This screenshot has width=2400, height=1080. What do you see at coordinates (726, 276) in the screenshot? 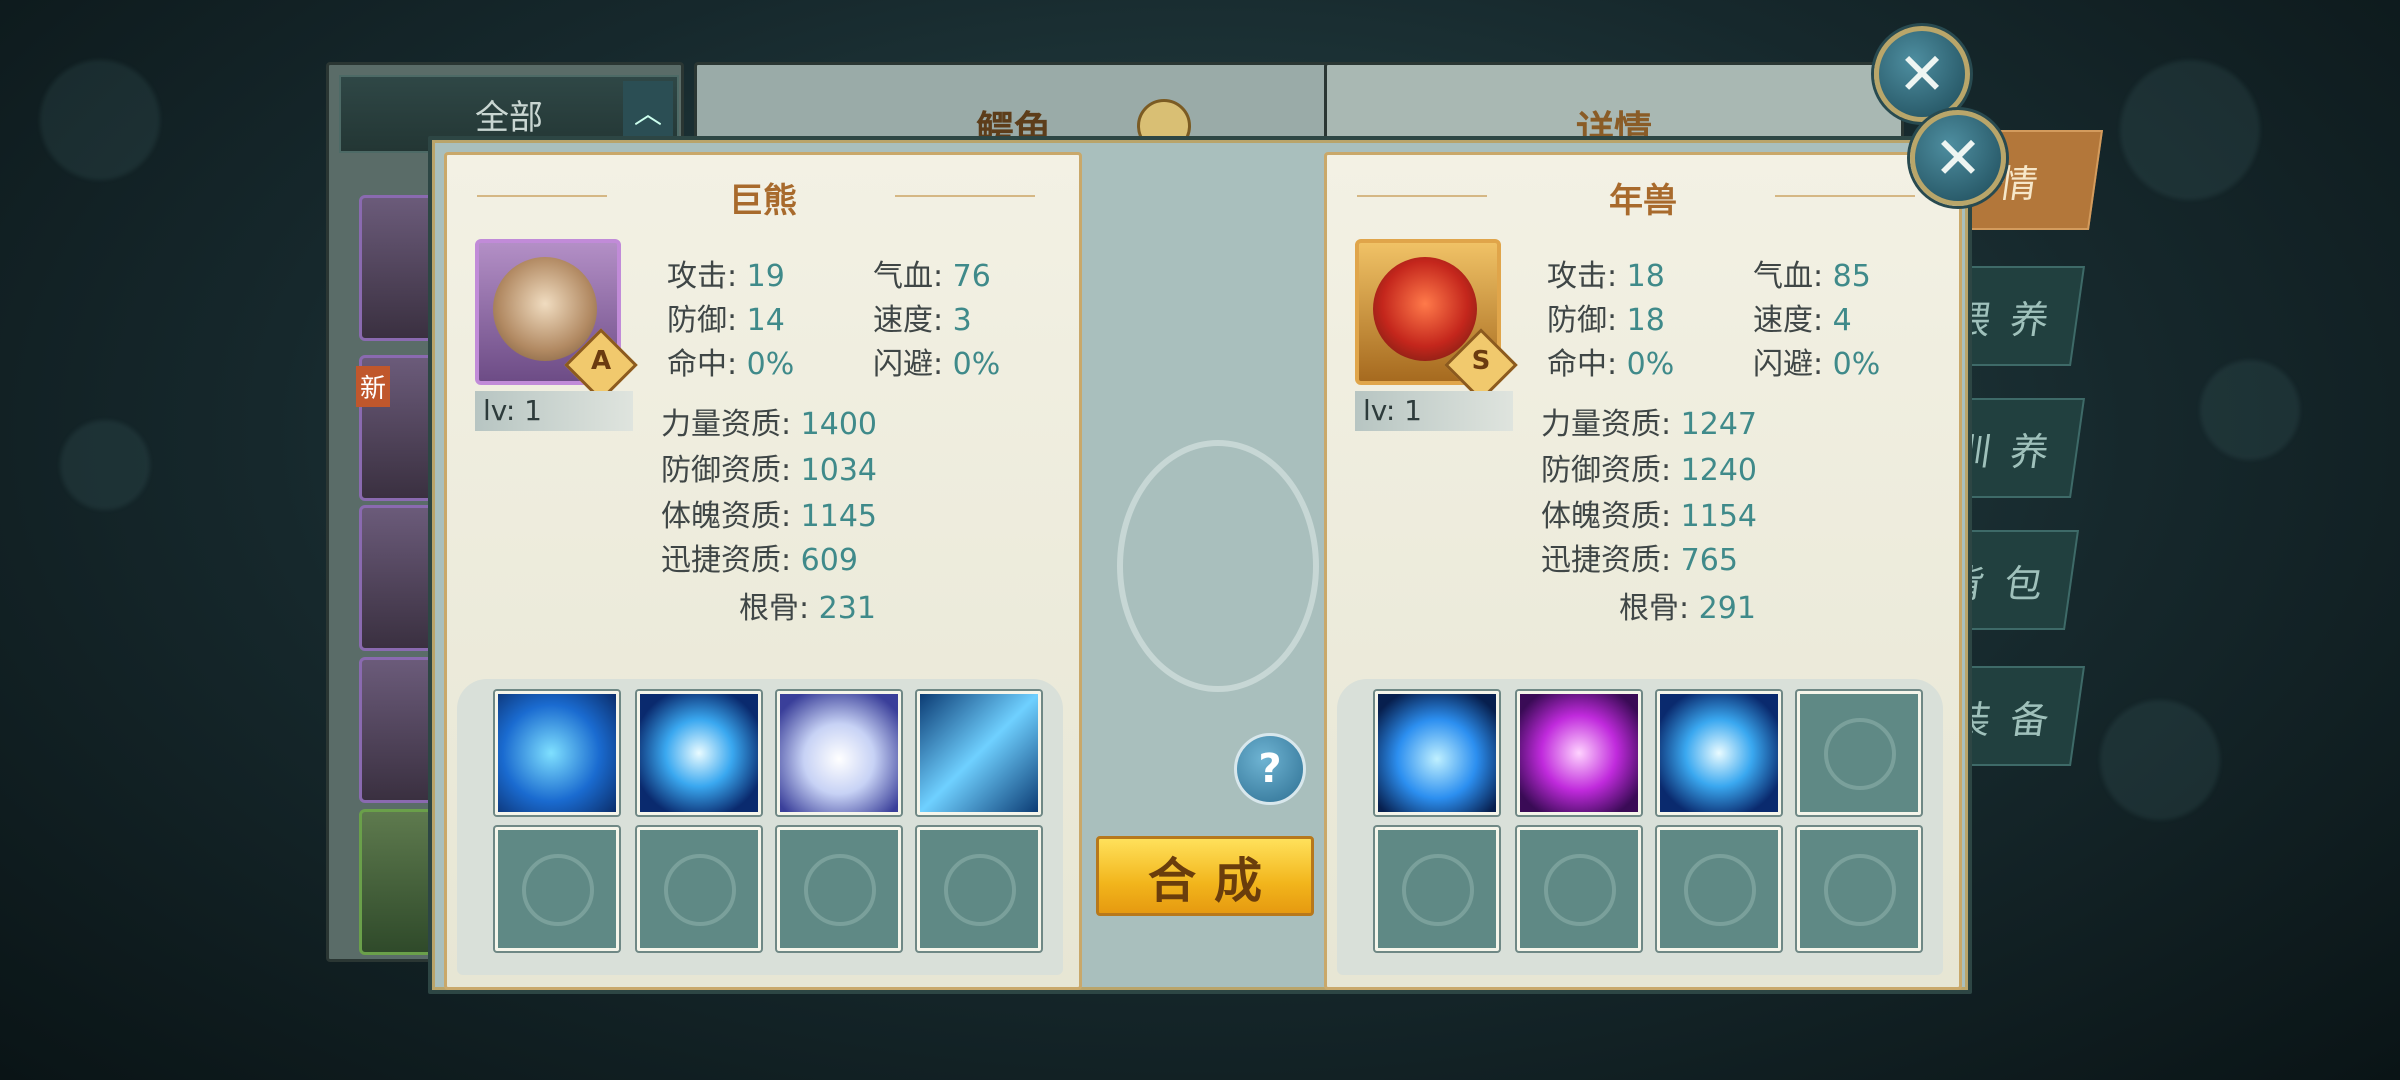
I see `stat-attack: 攻击: 19` at bounding box center [726, 276].